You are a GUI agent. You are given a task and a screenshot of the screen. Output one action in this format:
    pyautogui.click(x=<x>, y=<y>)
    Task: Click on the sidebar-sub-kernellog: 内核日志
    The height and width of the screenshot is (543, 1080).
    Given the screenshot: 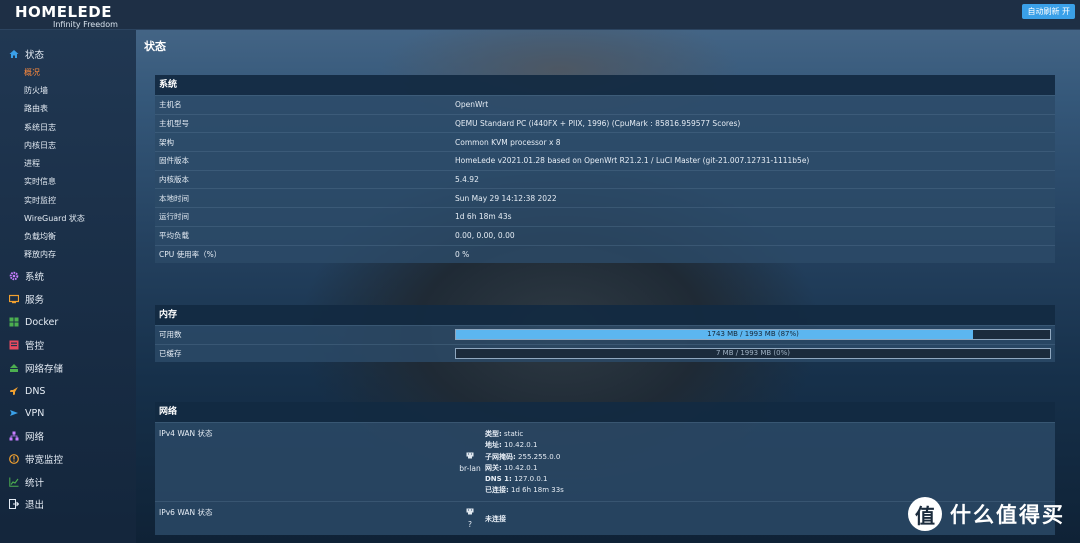 What is the action you would take?
    pyautogui.click(x=40, y=146)
    